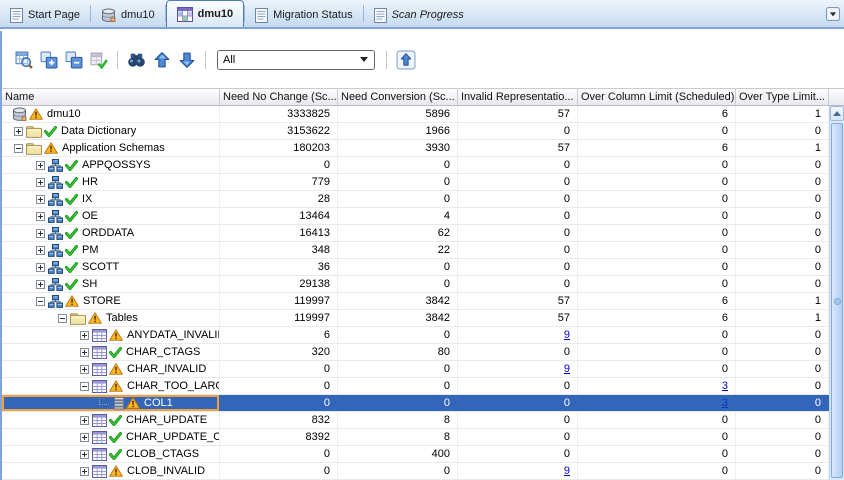 This screenshot has width=844, height=480. I want to click on tree-row-orddata: ORDDATA 16413 62 0 0 0, so click(415, 233).